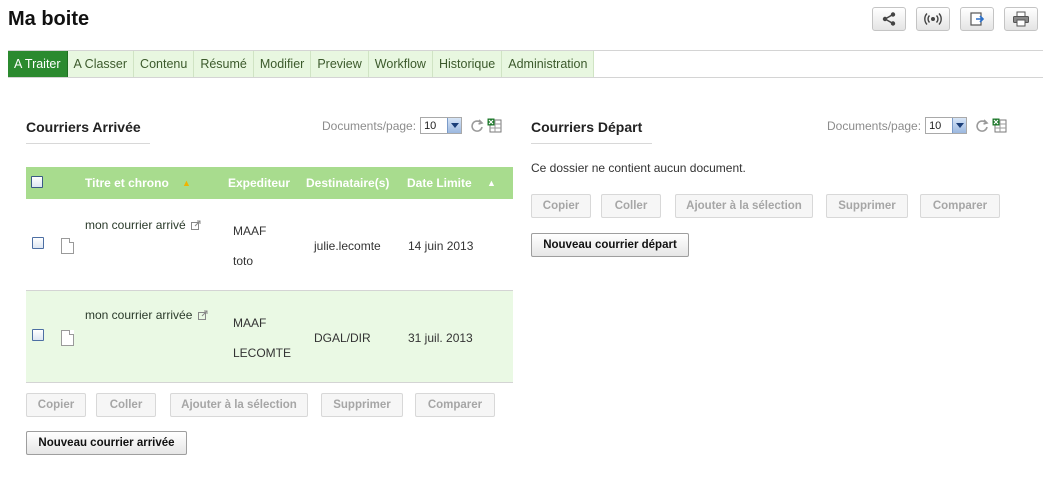  What do you see at coordinates (38, 64) in the screenshot?
I see `tab-a-traiter: A Traiter` at bounding box center [38, 64].